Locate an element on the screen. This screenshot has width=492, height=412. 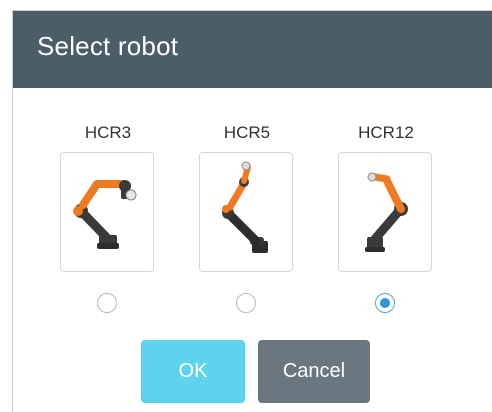
radio-hcr3 is located at coordinates (107, 303).